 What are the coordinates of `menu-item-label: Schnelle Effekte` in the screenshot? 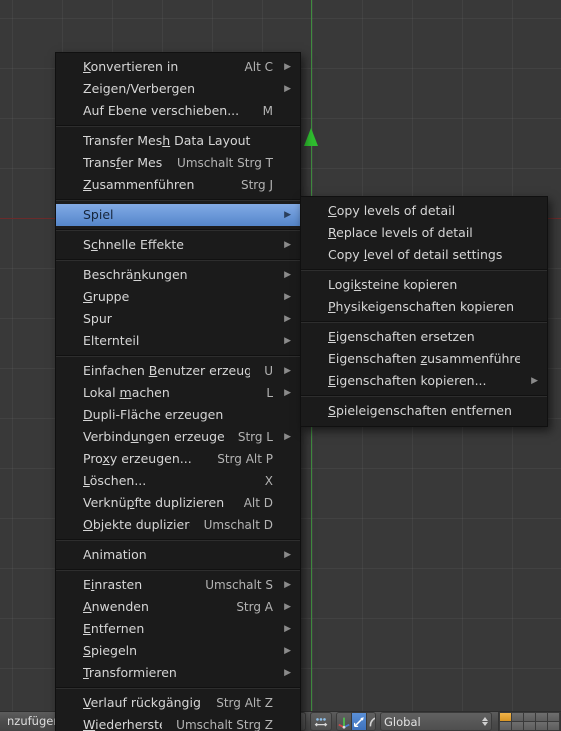 It's located at (133, 244).